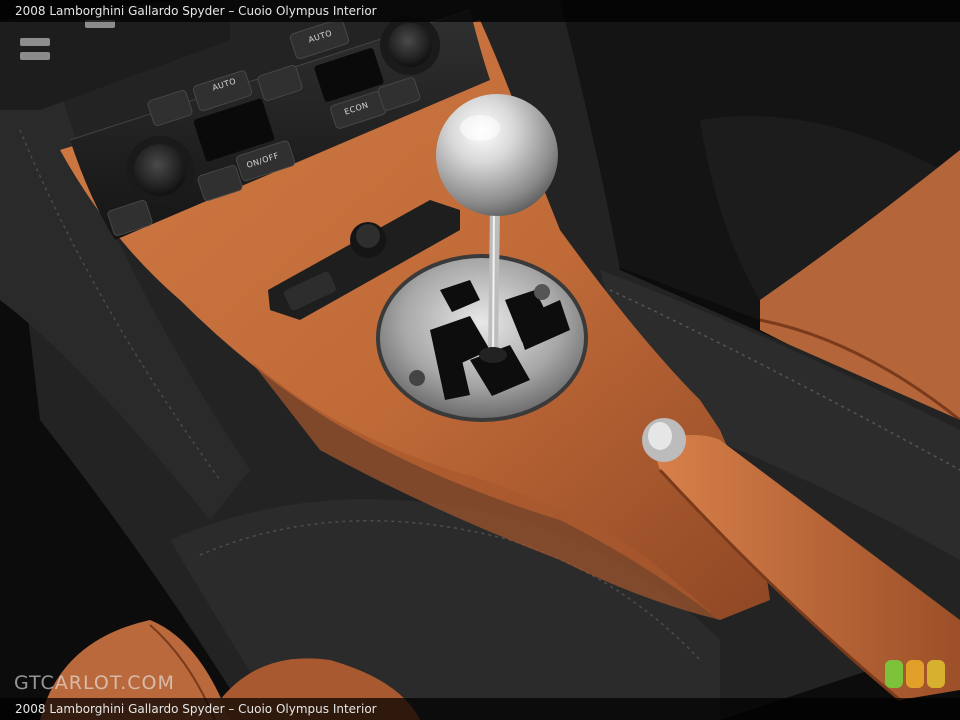 The width and height of the screenshot is (960, 720). I want to click on rating-badge-icon, so click(915, 674).